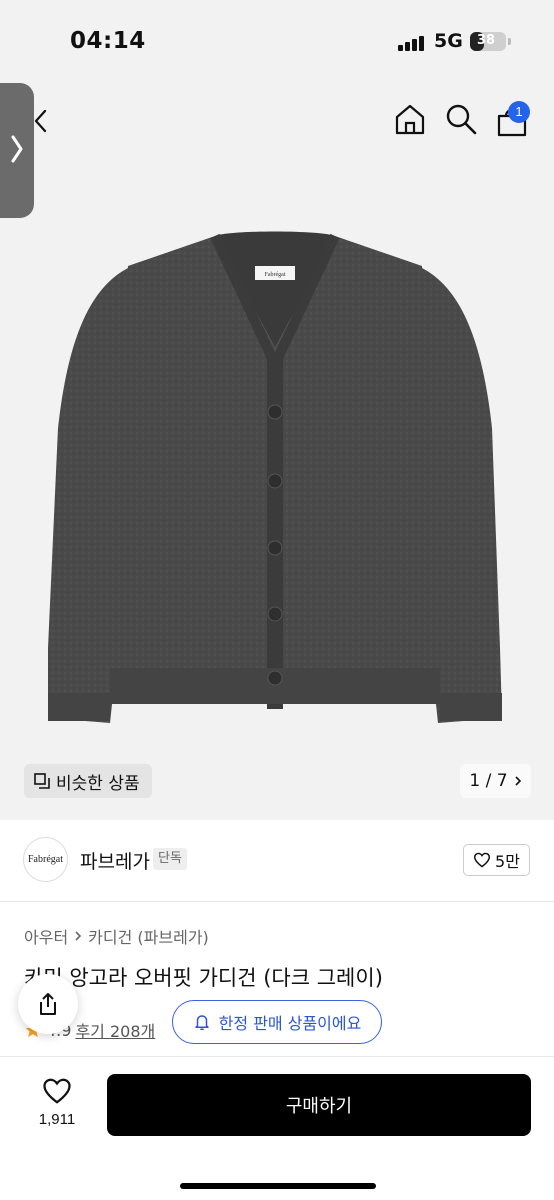  What do you see at coordinates (108, 41) in the screenshot?
I see `status-time: 04:14` at bounding box center [108, 41].